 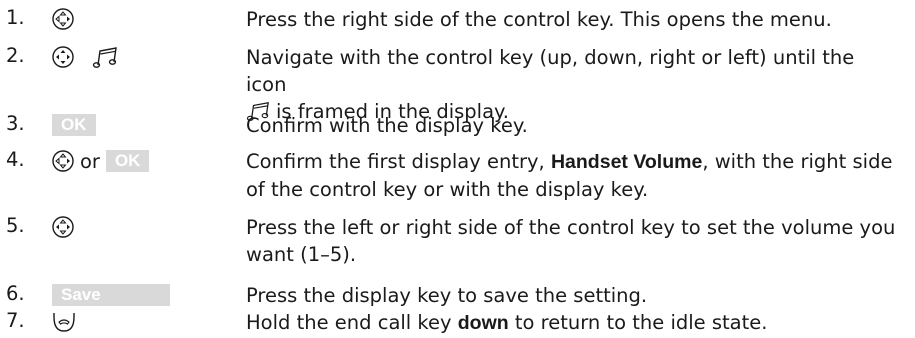 I want to click on step-number: 3., so click(x=15, y=123).